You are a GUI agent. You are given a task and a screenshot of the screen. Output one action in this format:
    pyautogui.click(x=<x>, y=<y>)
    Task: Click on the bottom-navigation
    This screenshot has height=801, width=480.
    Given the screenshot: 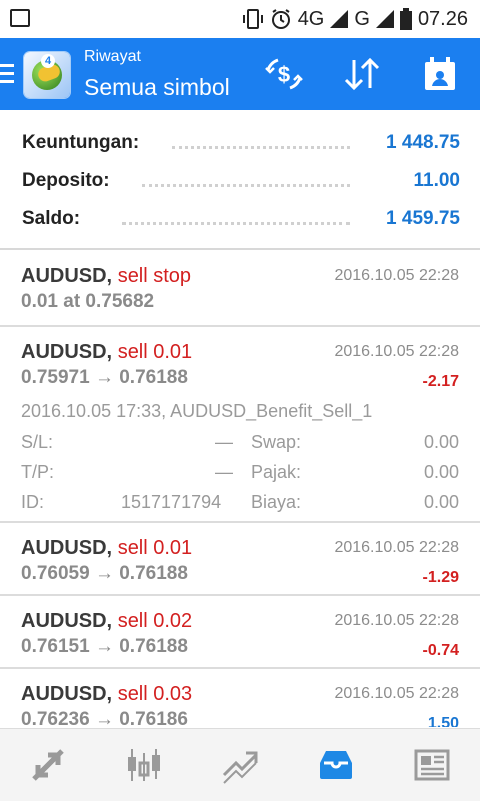 What is the action you would take?
    pyautogui.click(x=240, y=764)
    